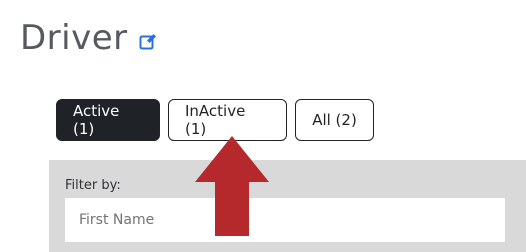 The image size is (526, 252). I want to click on up-arrow-annotation-icon, so click(232, 186).